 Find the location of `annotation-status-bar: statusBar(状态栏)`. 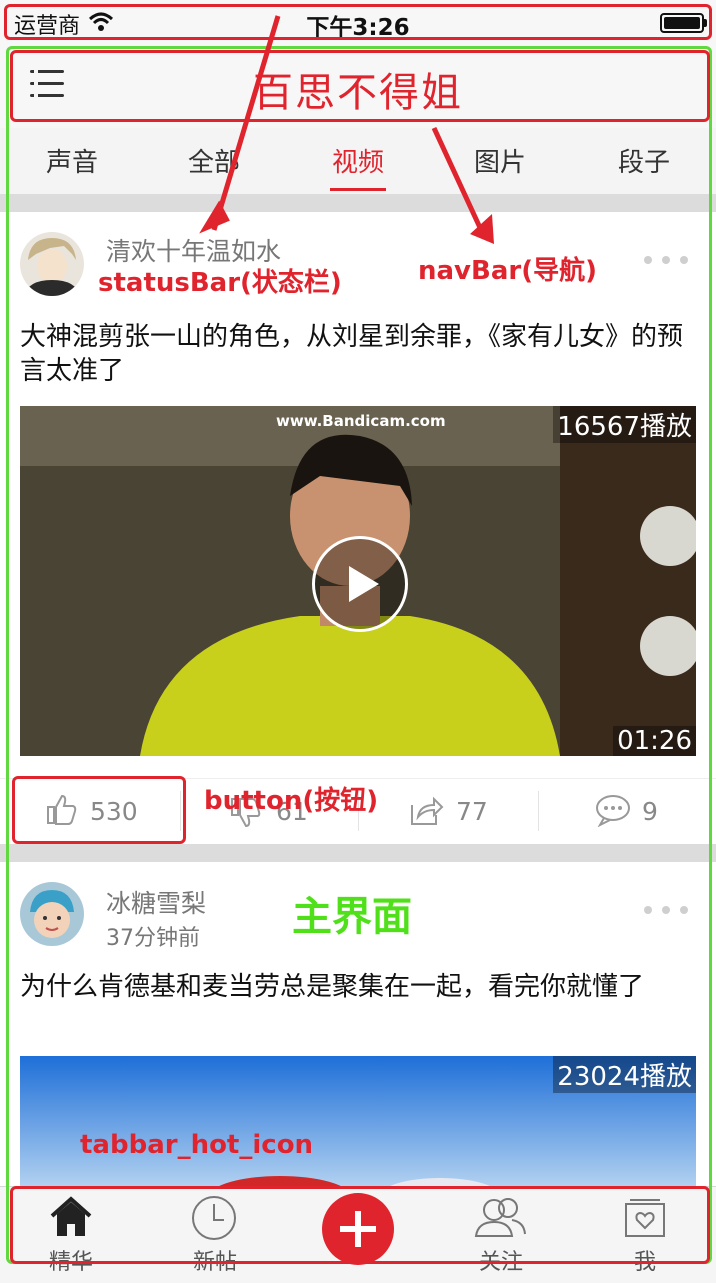

annotation-status-bar: statusBar(状态栏) is located at coordinates (220, 283).